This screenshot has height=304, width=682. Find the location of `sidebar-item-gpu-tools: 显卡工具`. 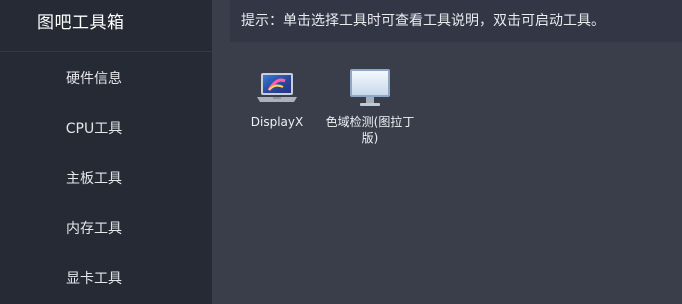

sidebar-item-gpu-tools: 显卡工具 is located at coordinates (106, 279).